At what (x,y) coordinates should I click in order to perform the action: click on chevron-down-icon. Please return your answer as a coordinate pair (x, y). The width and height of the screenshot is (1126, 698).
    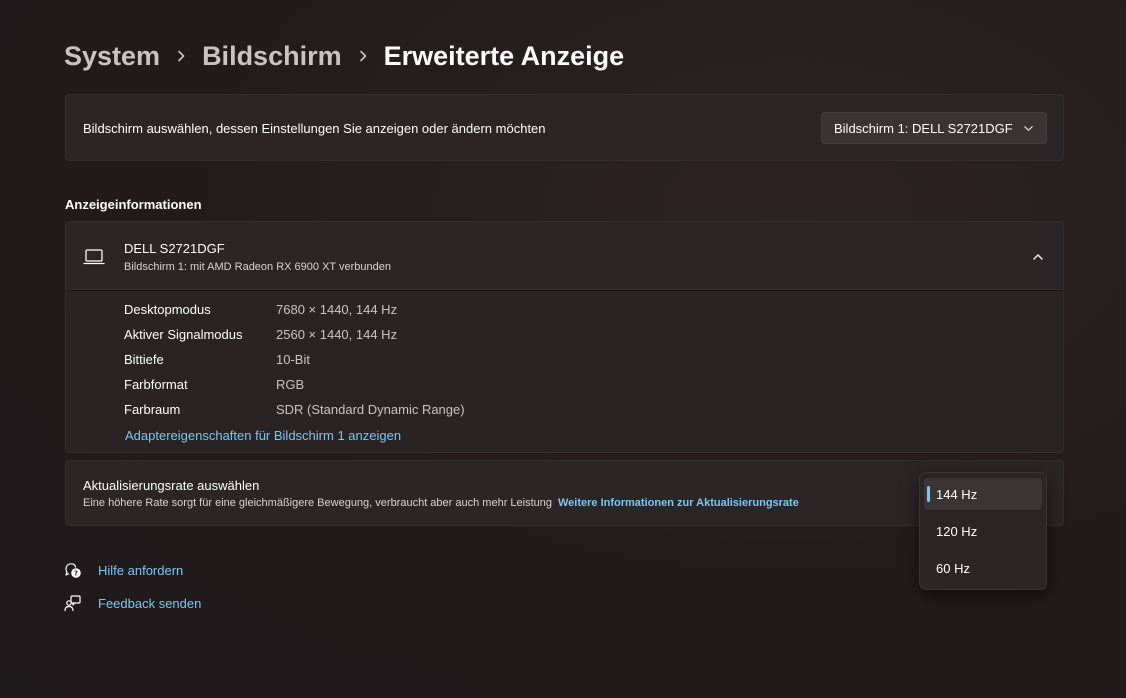
    Looking at the image, I should click on (1028, 128).